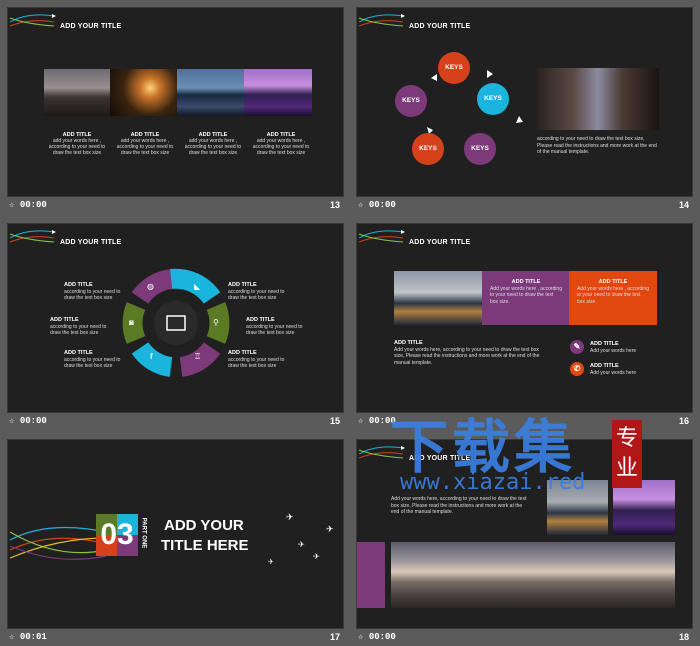 The width and height of the screenshot is (700, 646). Describe the element at coordinates (58, 543) in the screenshot. I see `colored-lines-decoration` at that location.